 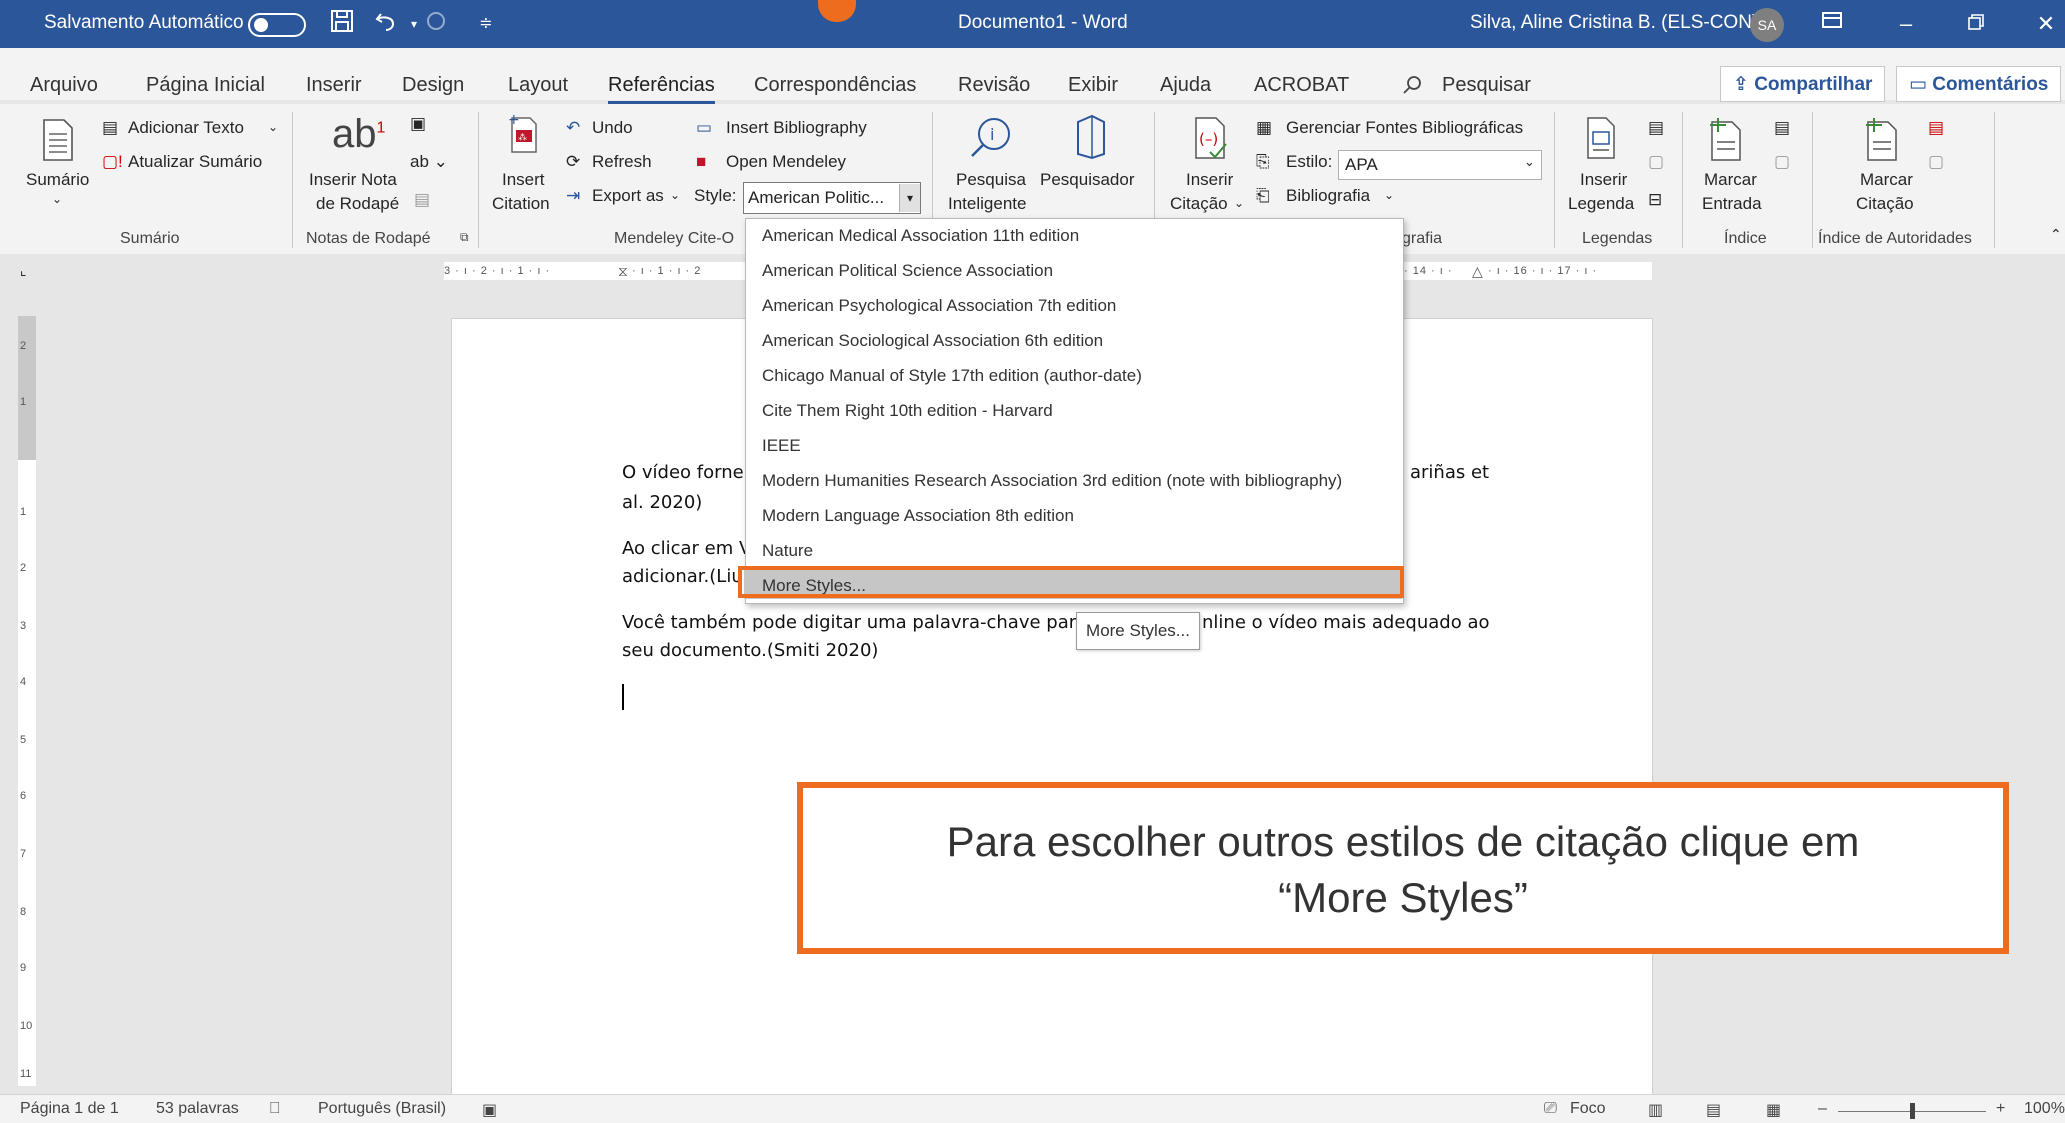 What do you see at coordinates (277, 25) in the screenshot?
I see `autosave-toggle` at bounding box center [277, 25].